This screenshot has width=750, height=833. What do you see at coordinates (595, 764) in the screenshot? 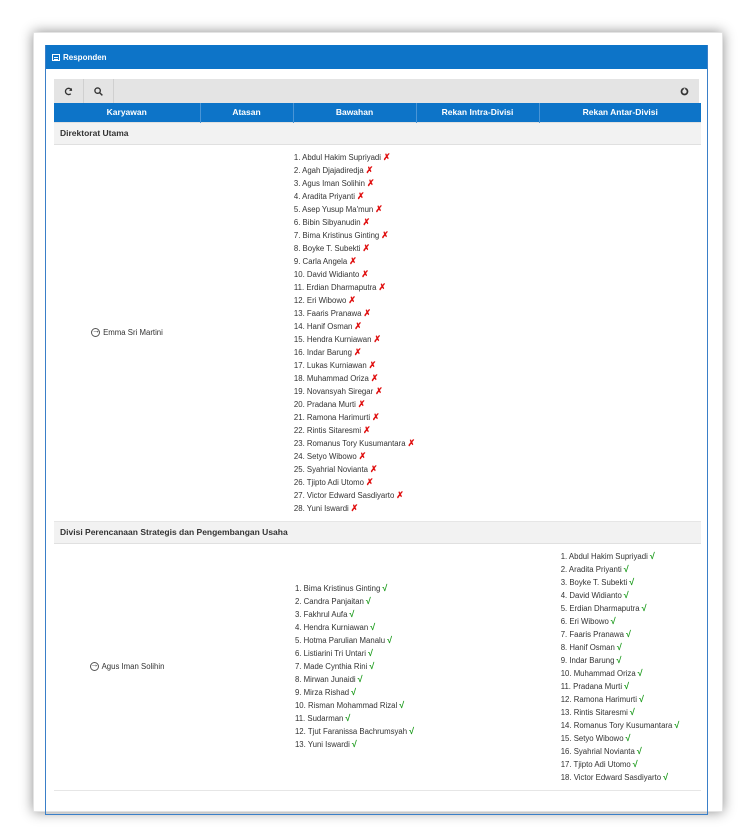
I see `person-name: 17. Tjipto Adi Utomo` at bounding box center [595, 764].